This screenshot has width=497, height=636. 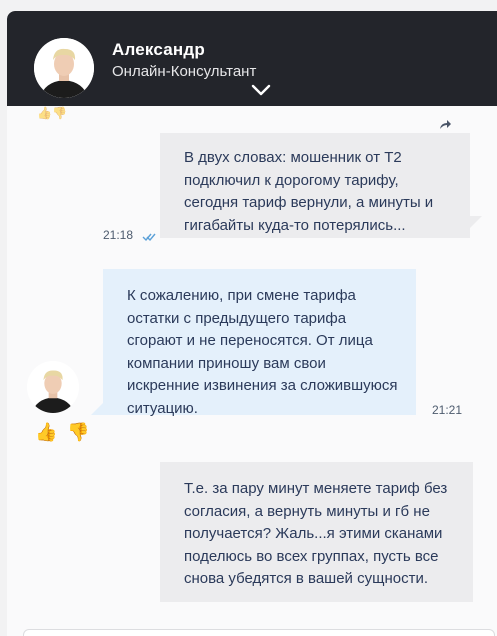 I want to click on double-check-icon, so click(x=149, y=235).